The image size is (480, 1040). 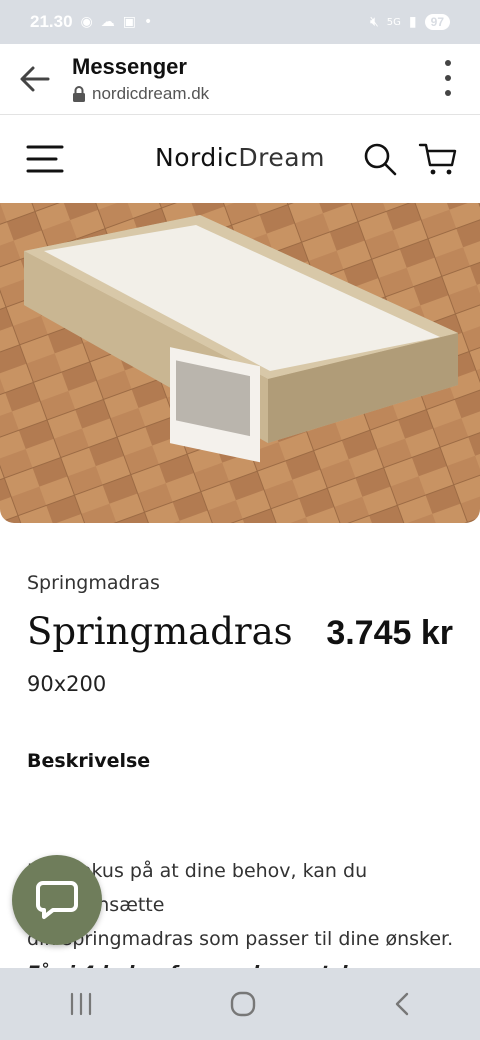 I want to click on site-logo: NordicDream, so click(x=240, y=157).